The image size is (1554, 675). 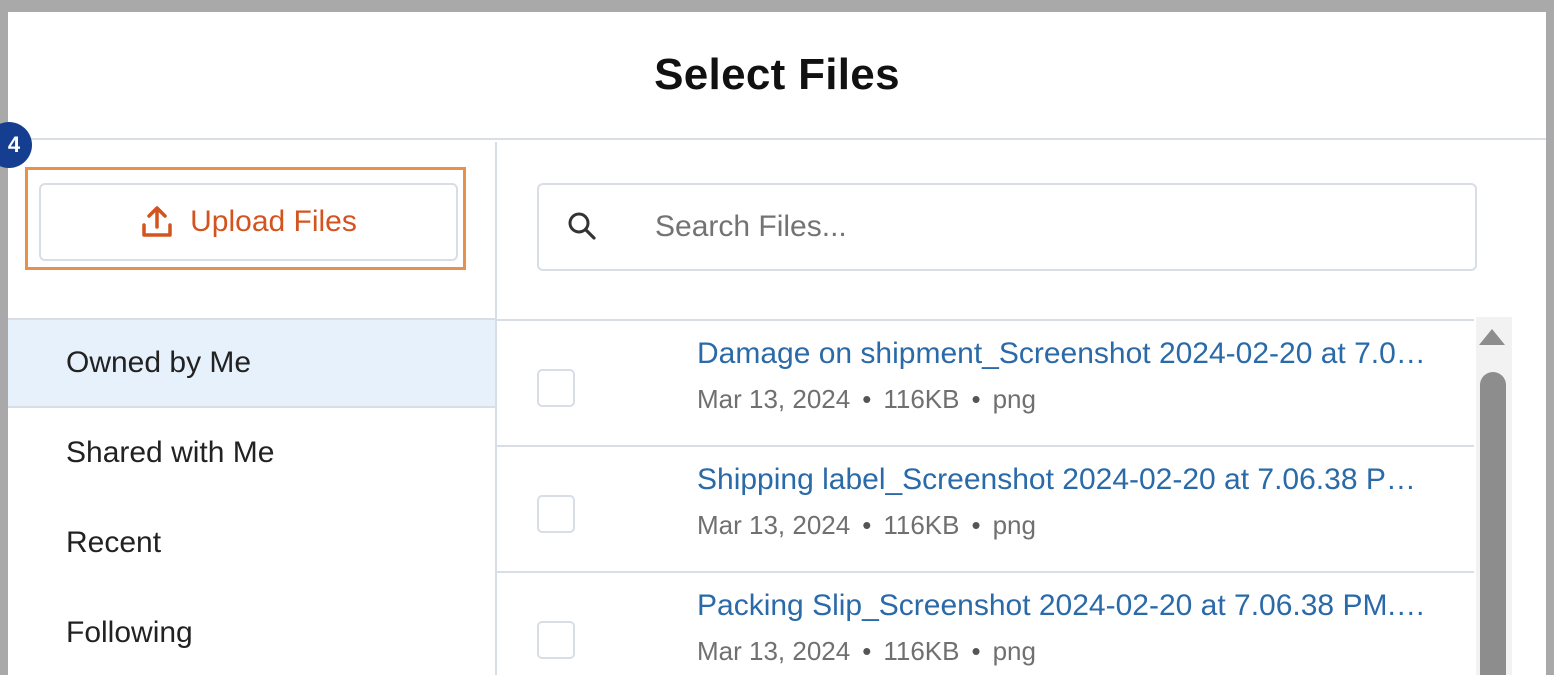 What do you see at coordinates (273, 221) in the screenshot?
I see `upload-files-label: Upload Files` at bounding box center [273, 221].